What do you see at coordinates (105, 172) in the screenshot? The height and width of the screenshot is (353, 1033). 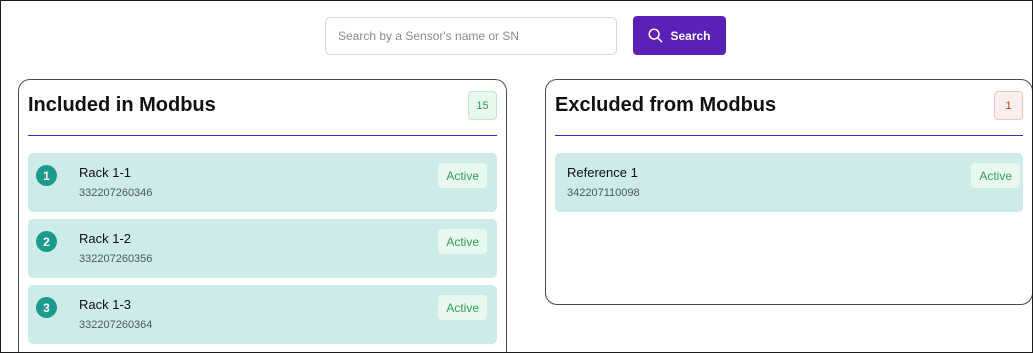 I see `sensor-name: Rack 1-1` at bounding box center [105, 172].